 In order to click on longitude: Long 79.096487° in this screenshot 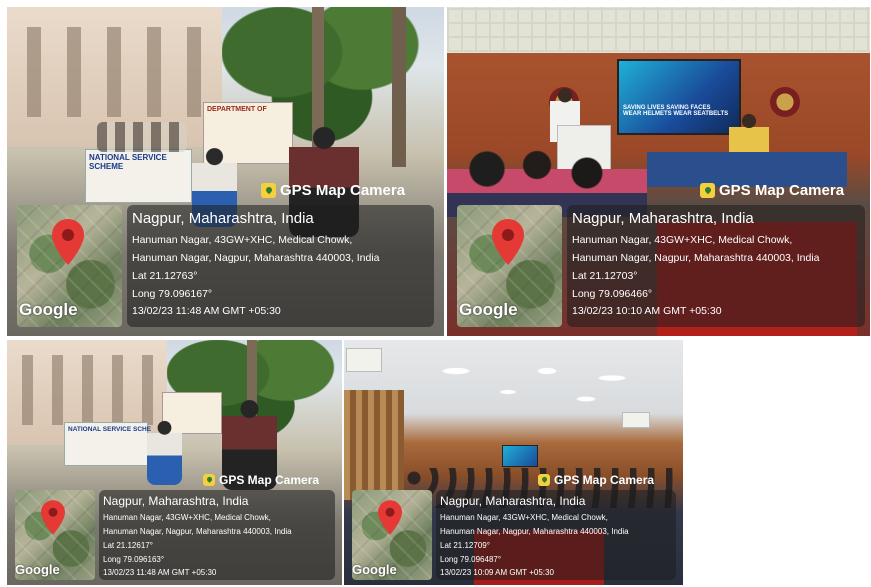, I will do `click(471, 559)`.